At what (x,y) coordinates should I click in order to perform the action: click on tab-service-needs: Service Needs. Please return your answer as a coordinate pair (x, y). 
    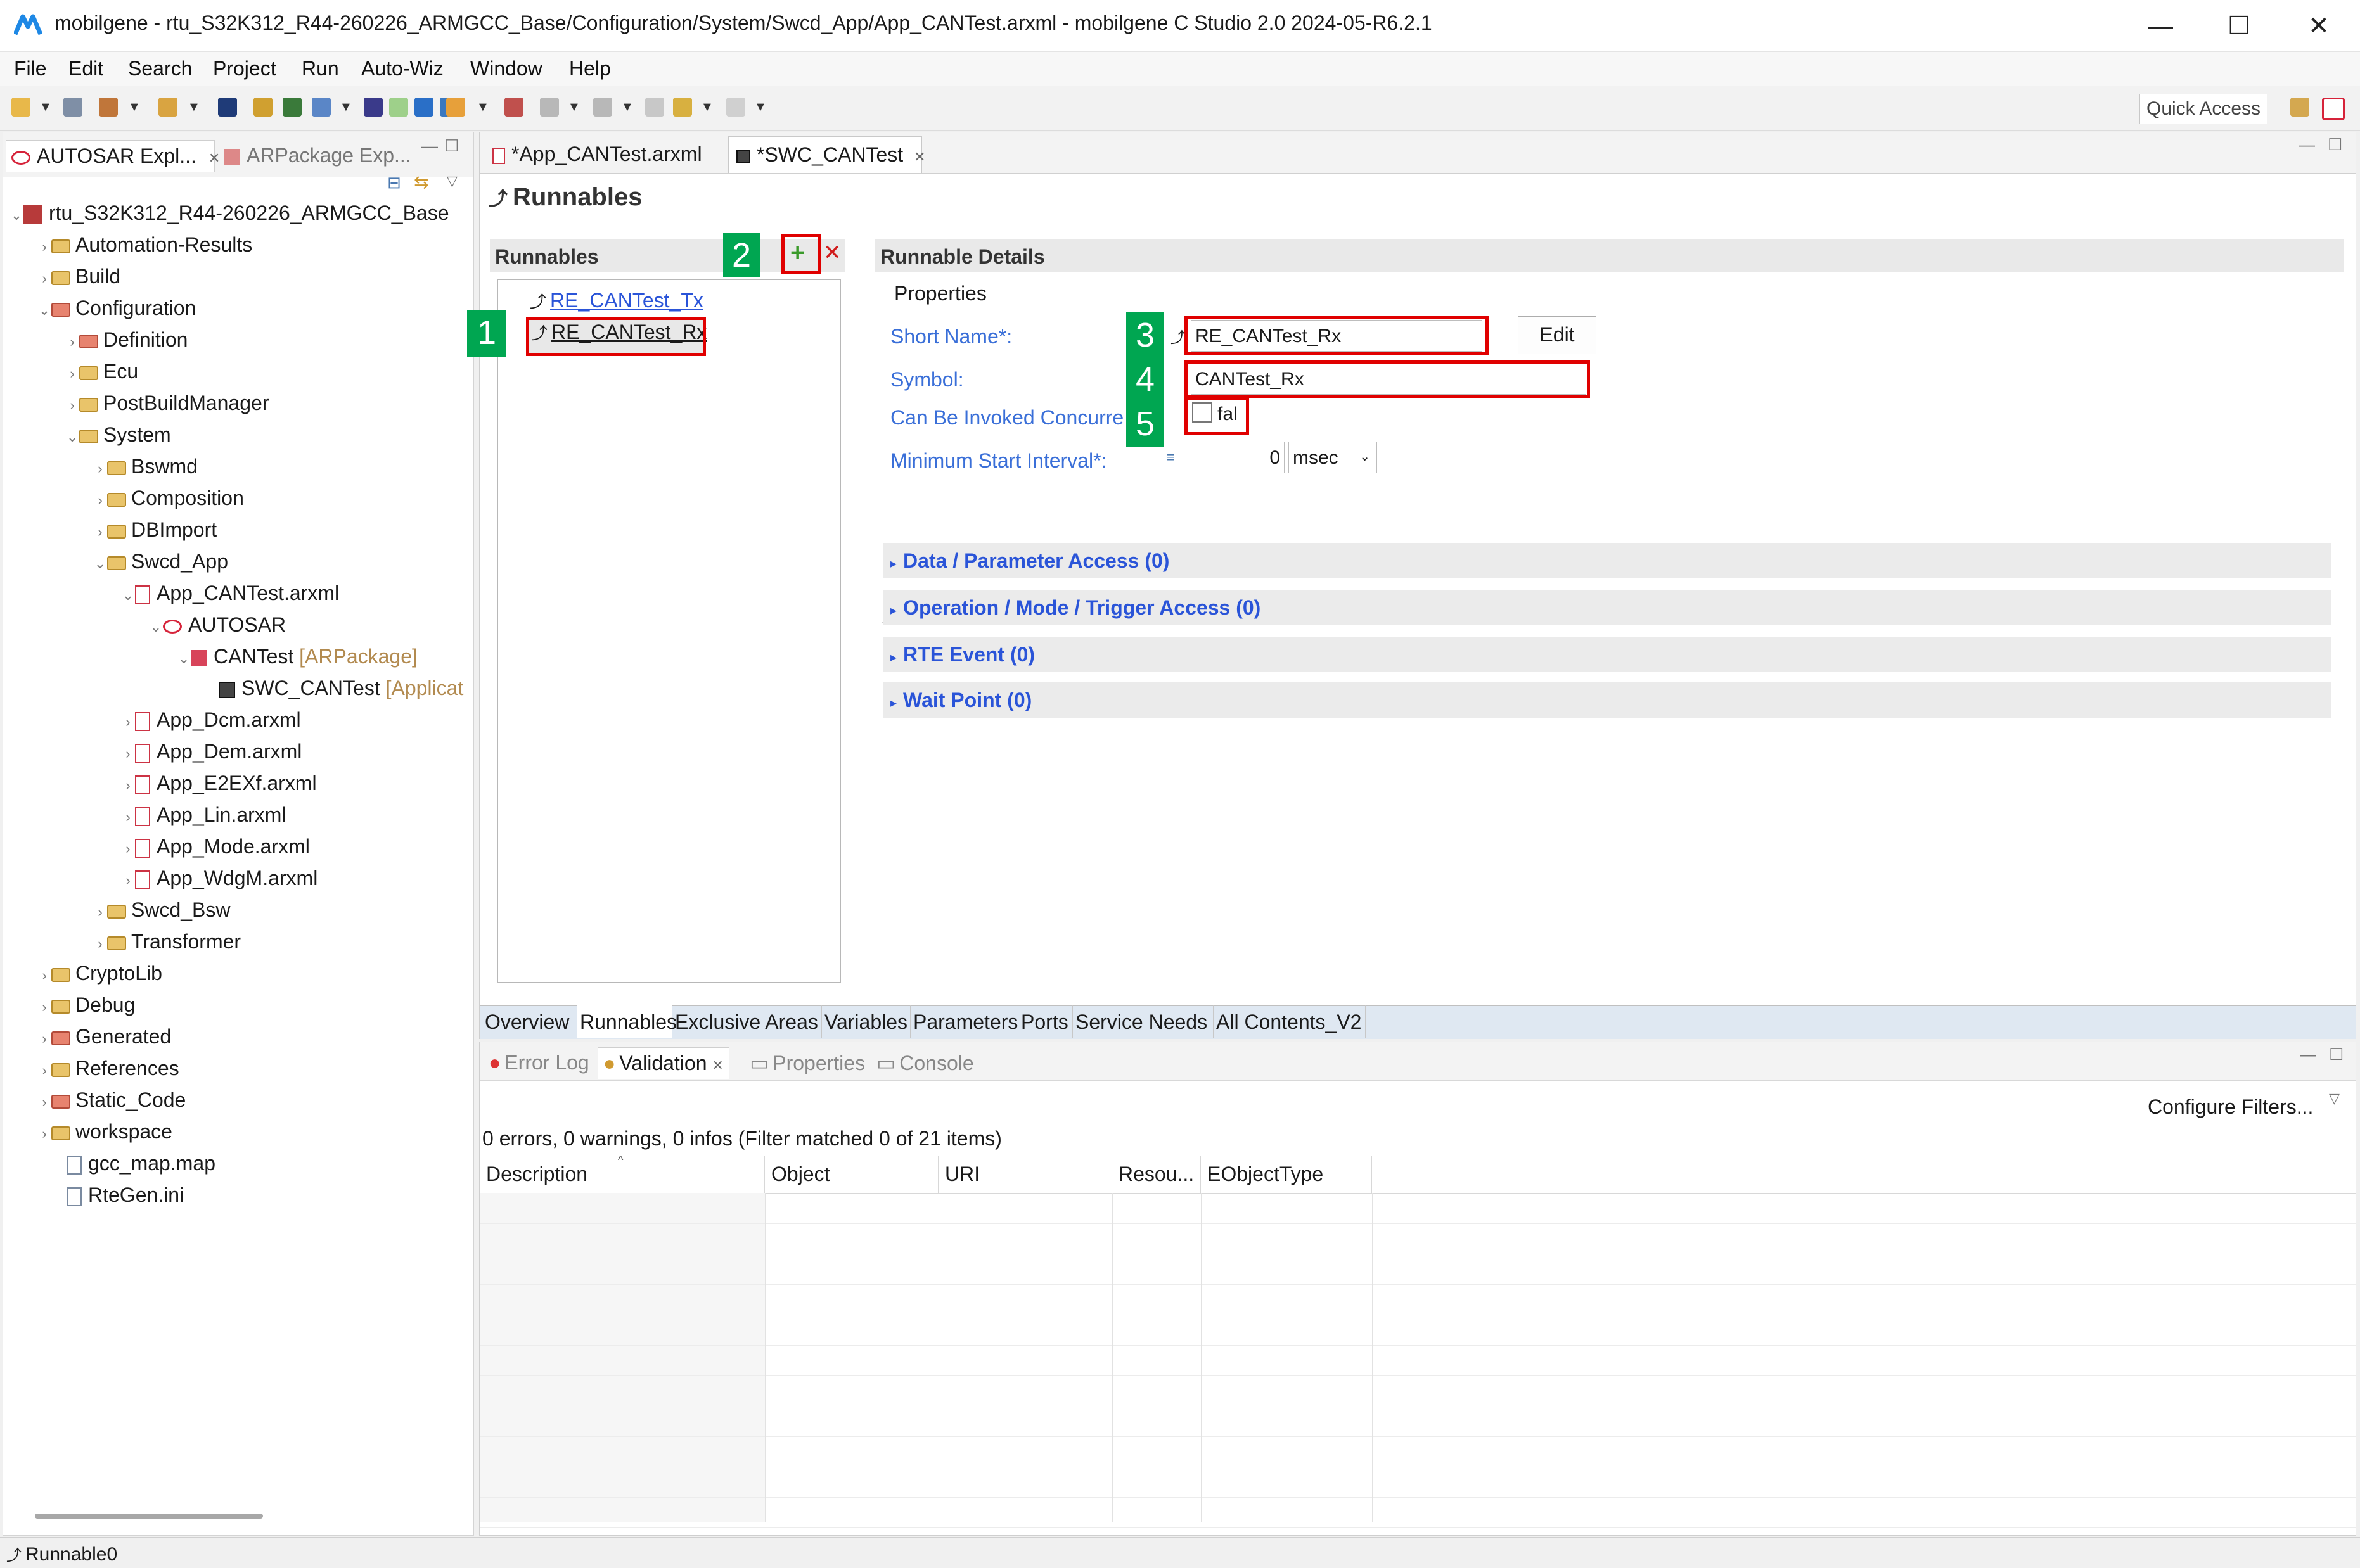
    Looking at the image, I should click on (1143, 1021).